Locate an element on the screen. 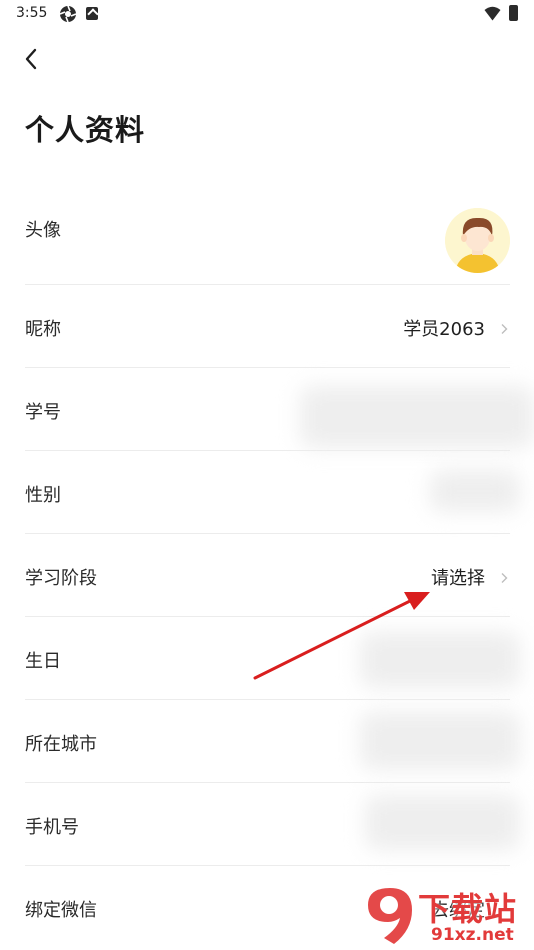  row-label-gender: 性别 is located at coordinates (43, 495).